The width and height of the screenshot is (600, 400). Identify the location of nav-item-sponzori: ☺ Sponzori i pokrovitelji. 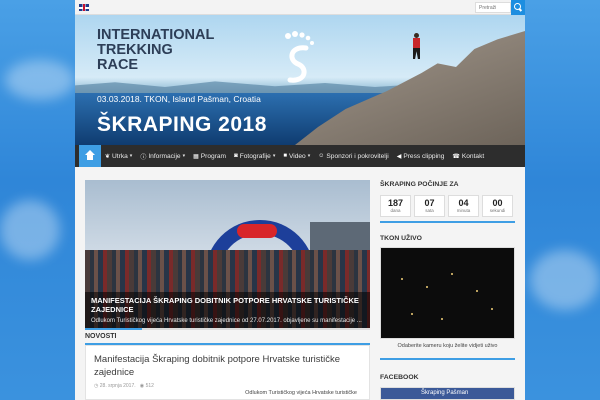
(353, 156).